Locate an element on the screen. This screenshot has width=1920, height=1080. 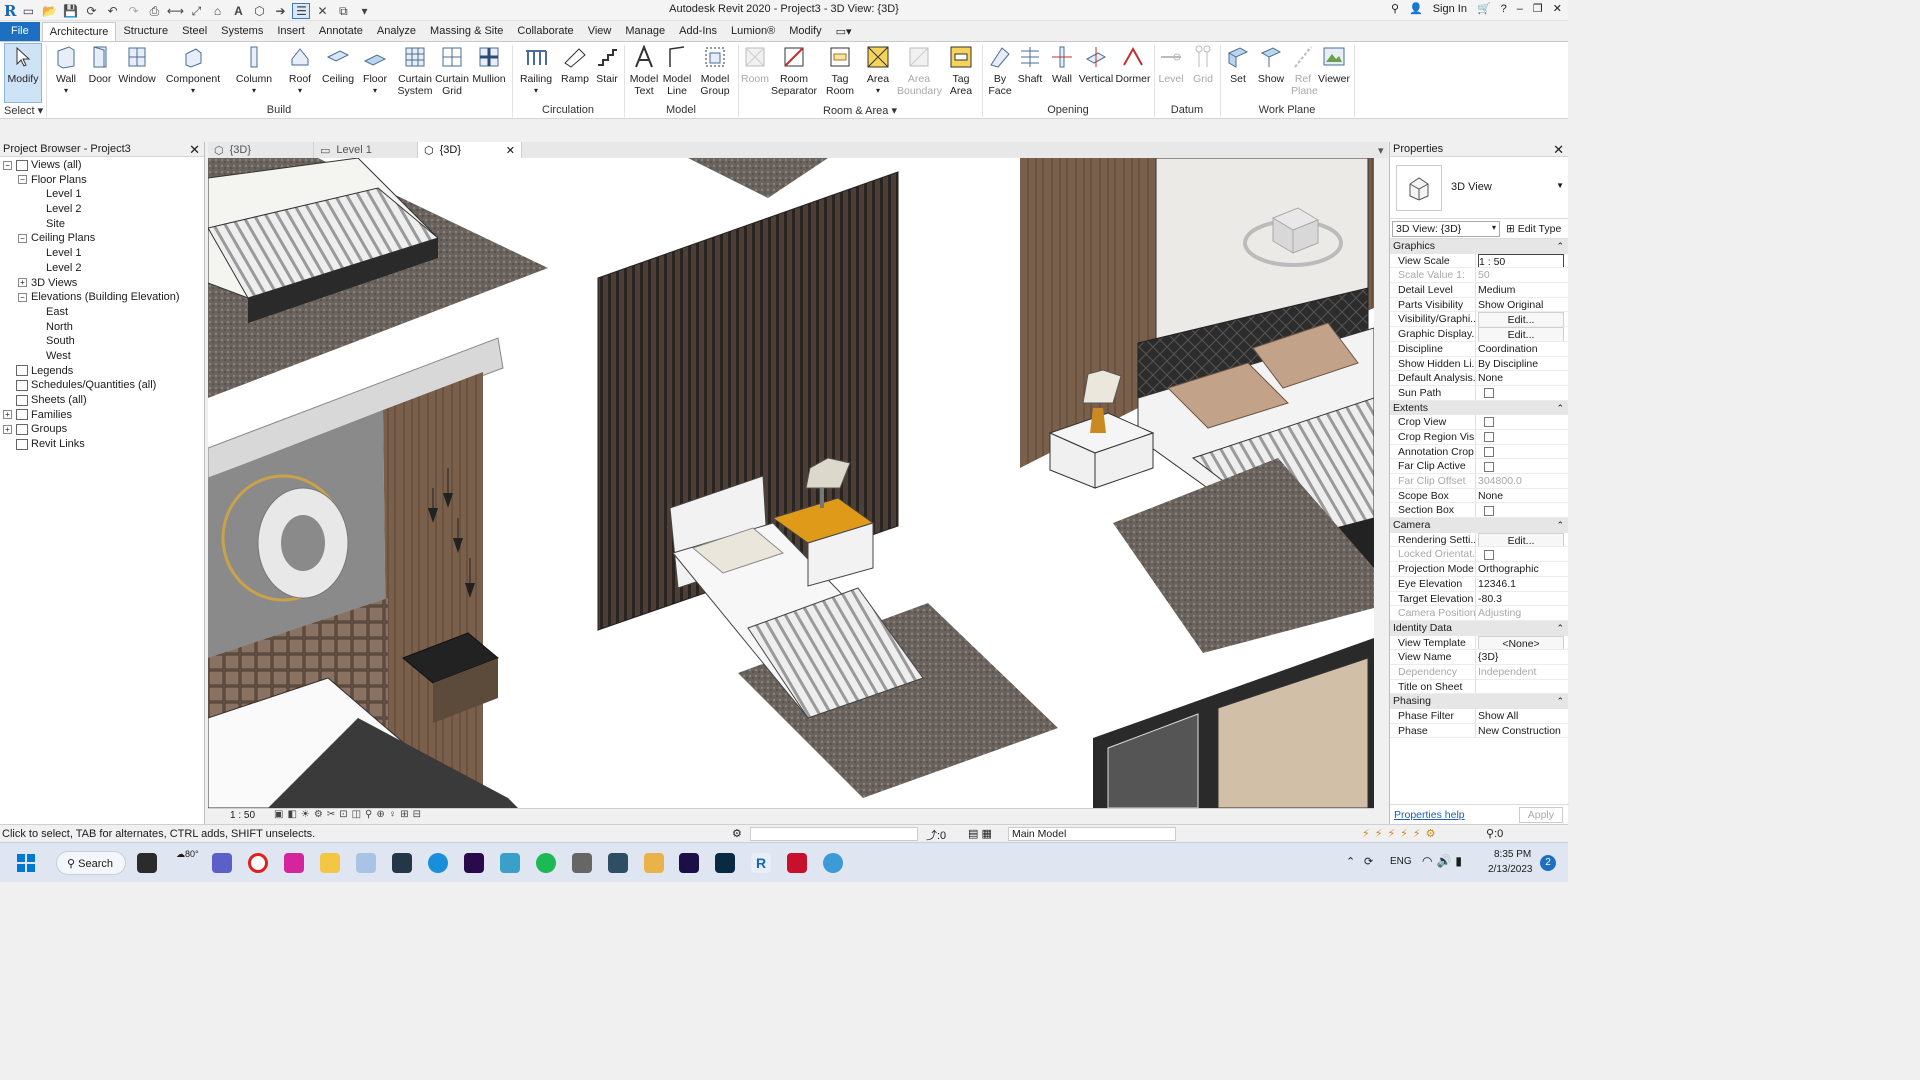
undo-icon: ↶ is located at coordinates (112, 11).